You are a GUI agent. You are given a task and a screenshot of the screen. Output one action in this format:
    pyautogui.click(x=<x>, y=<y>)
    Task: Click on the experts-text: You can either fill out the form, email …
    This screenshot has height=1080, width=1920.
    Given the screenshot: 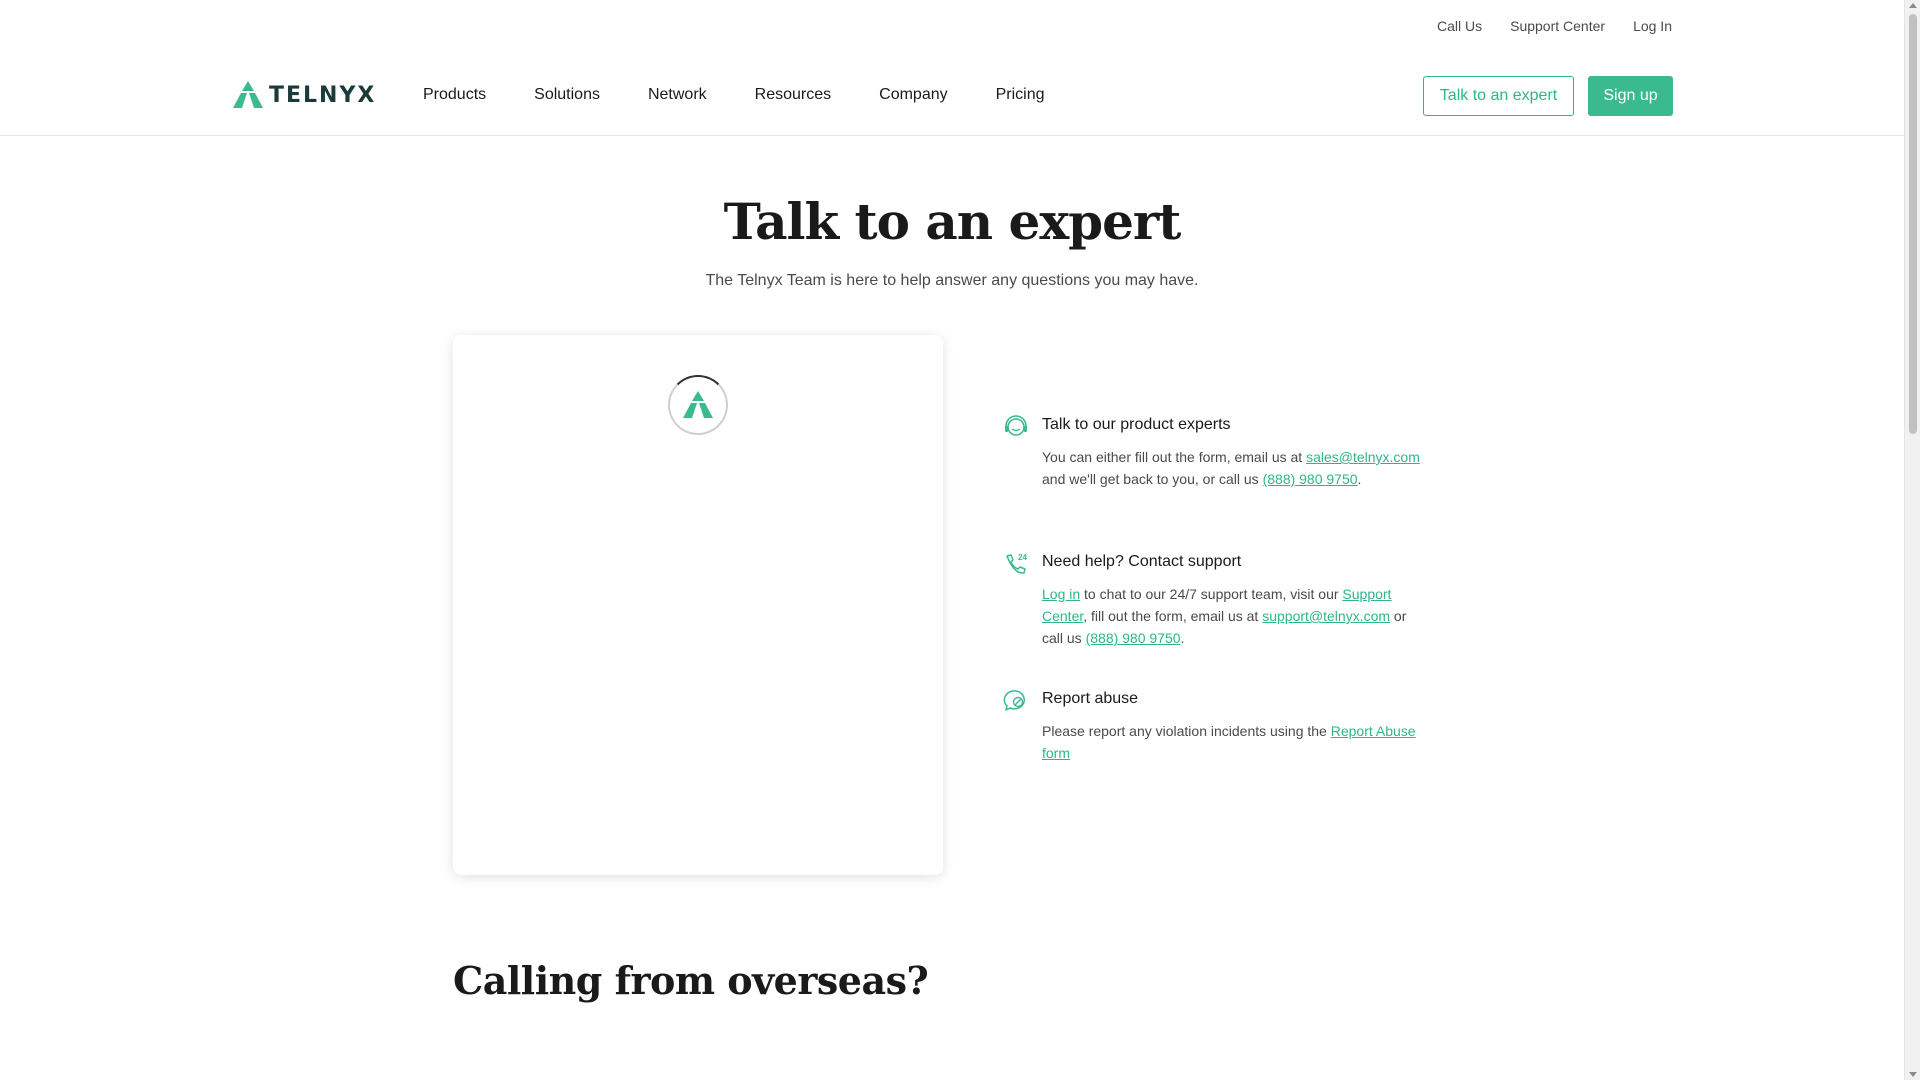 What is the action you would take?
    pyautogui.click(x=1232, y=468)
    